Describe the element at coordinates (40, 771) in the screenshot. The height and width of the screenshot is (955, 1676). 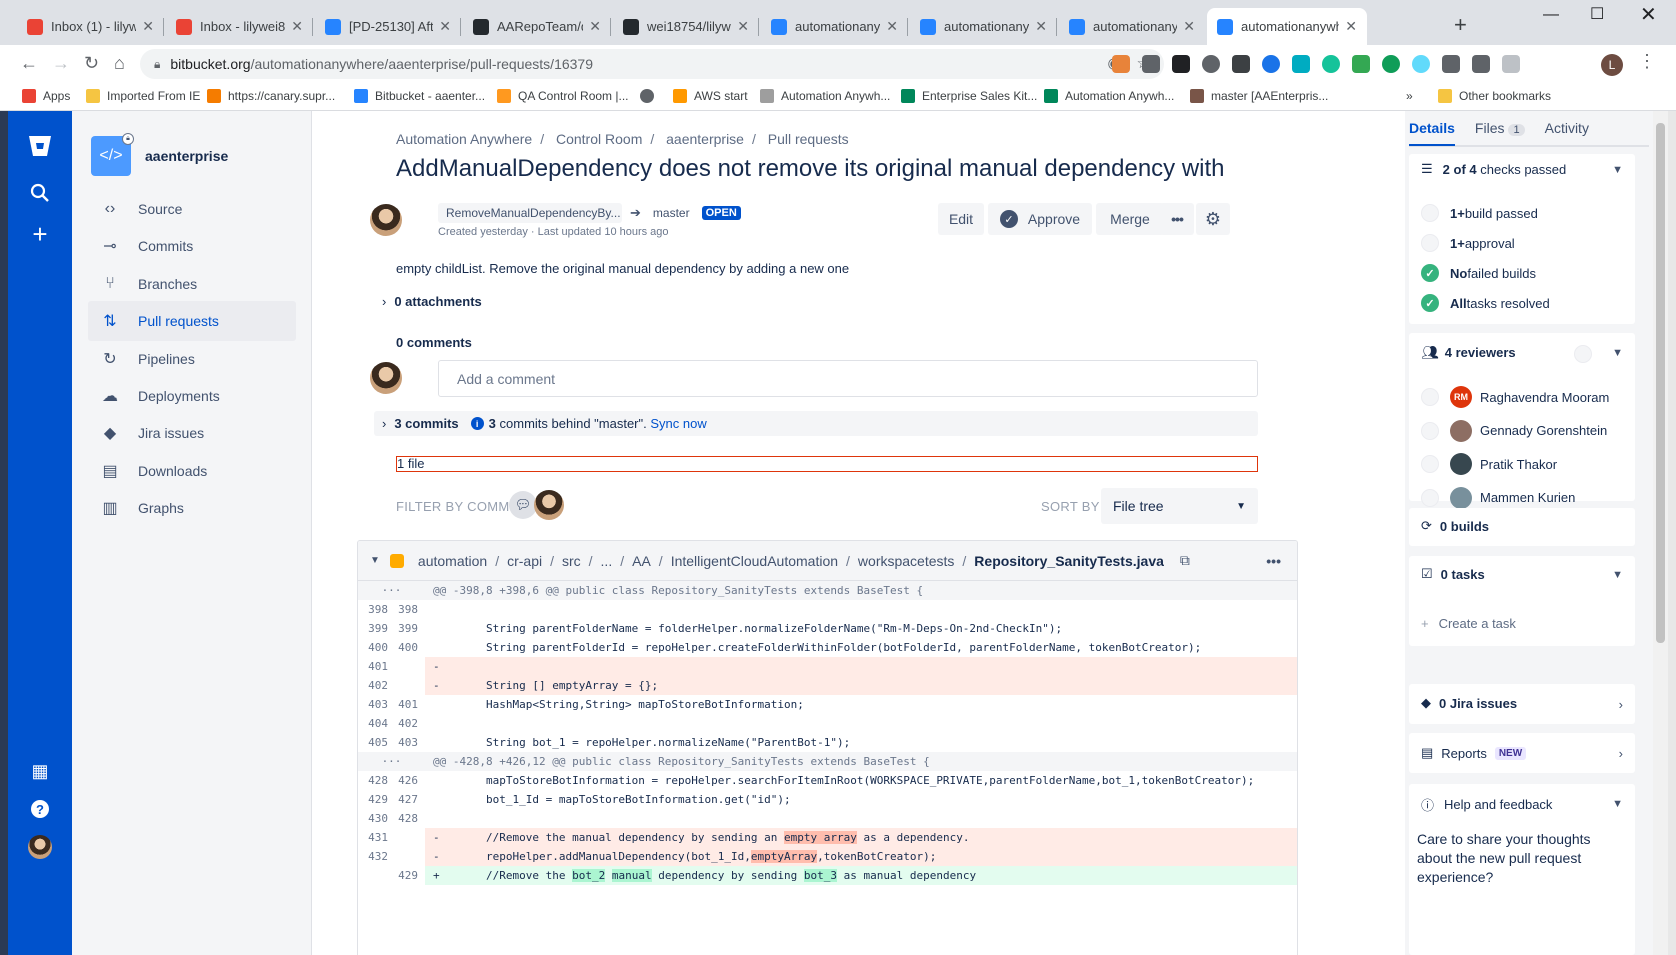
I see `app-switcher-icon: ▦` at that location.